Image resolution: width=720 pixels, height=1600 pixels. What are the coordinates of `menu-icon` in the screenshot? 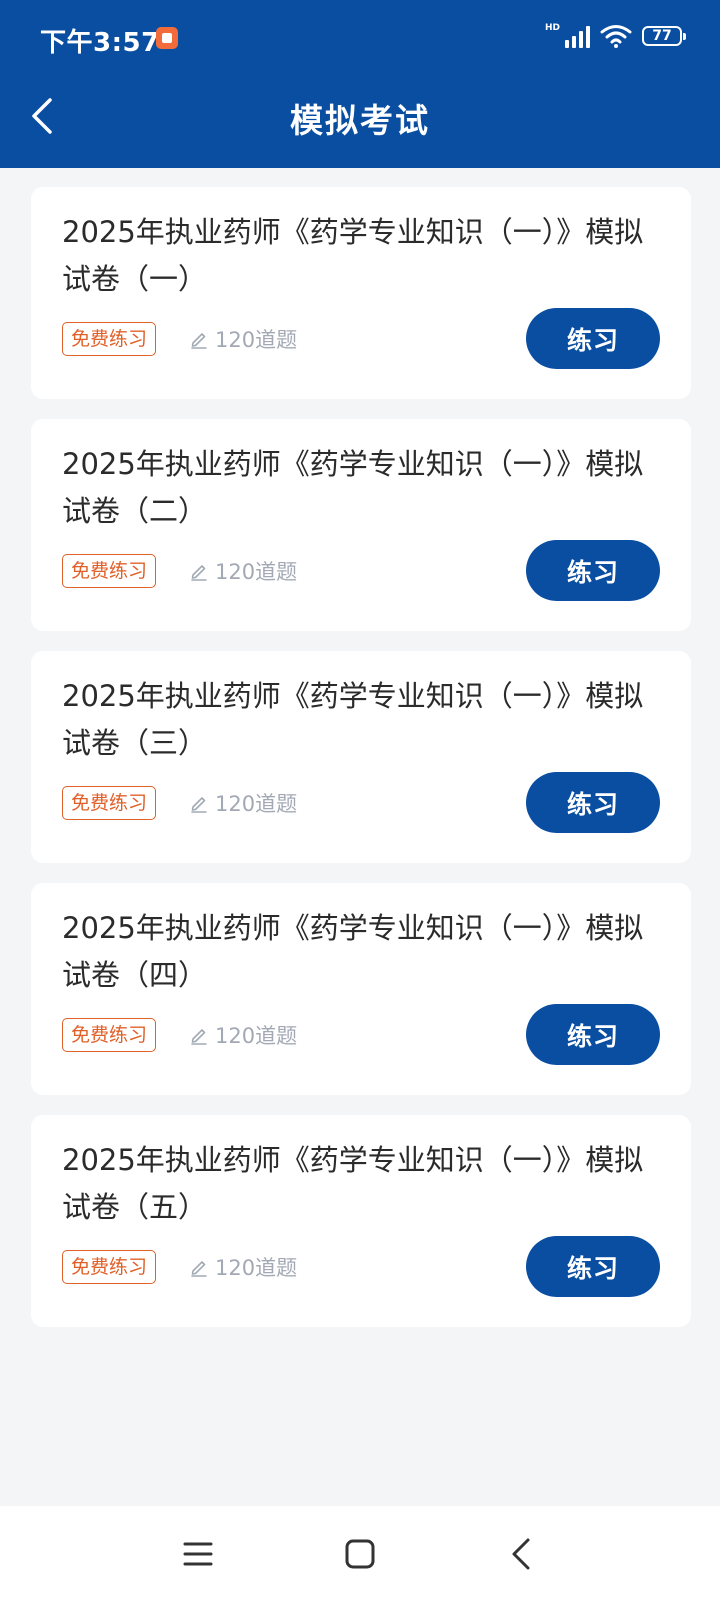 It's located at (198, 1554).